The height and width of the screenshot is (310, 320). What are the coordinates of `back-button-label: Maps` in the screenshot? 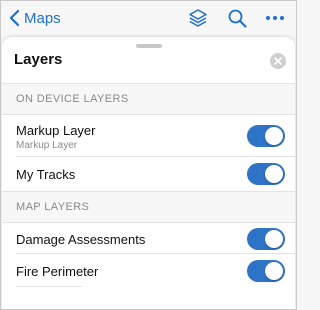 It's located at (42, 18).